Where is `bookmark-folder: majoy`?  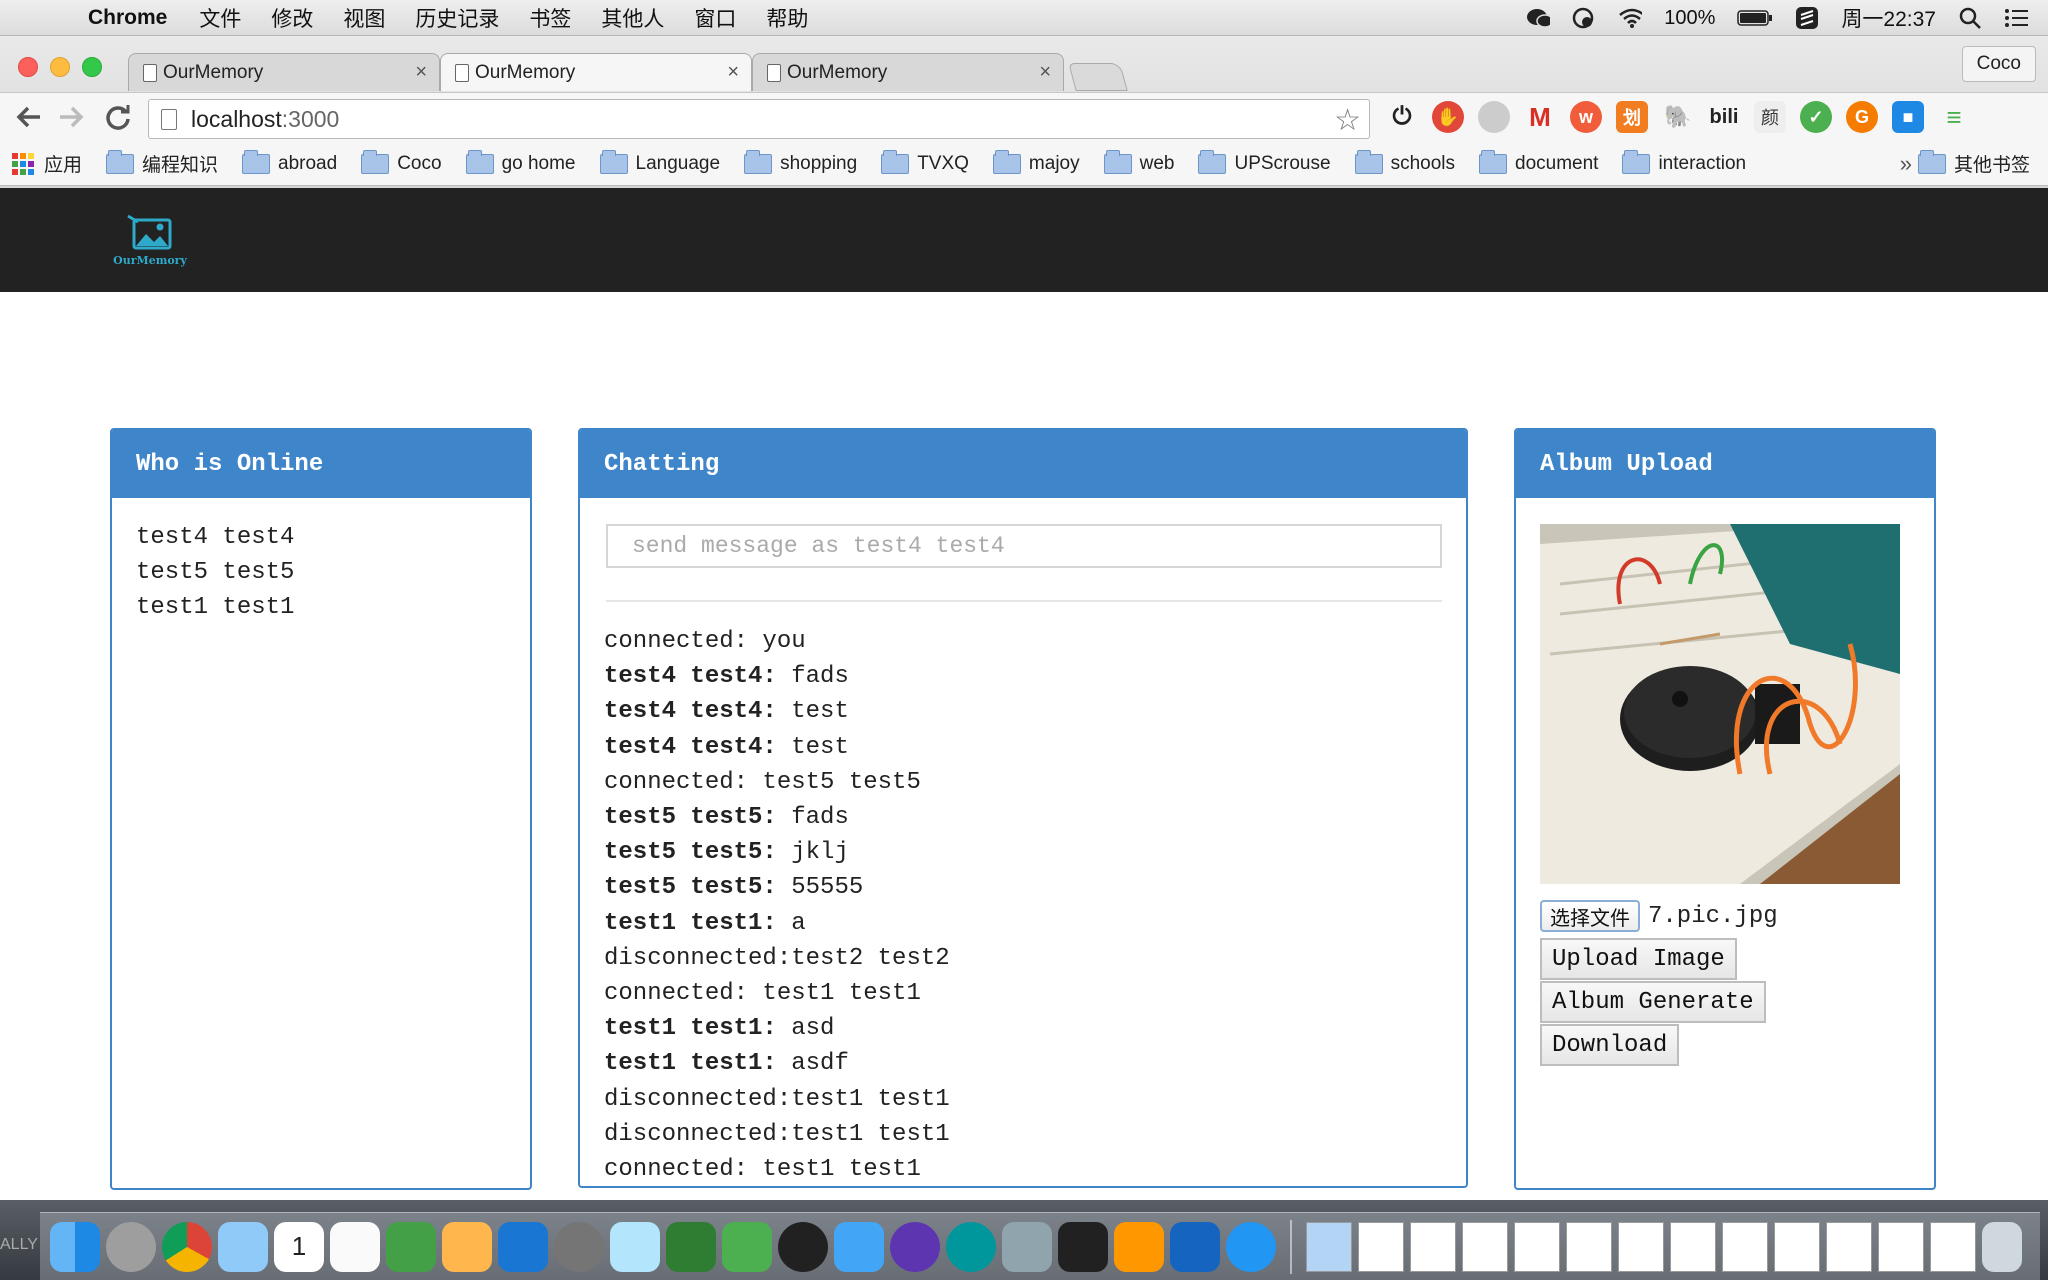
bookmark-folder: majoy is located at coordinates (1036, 162).